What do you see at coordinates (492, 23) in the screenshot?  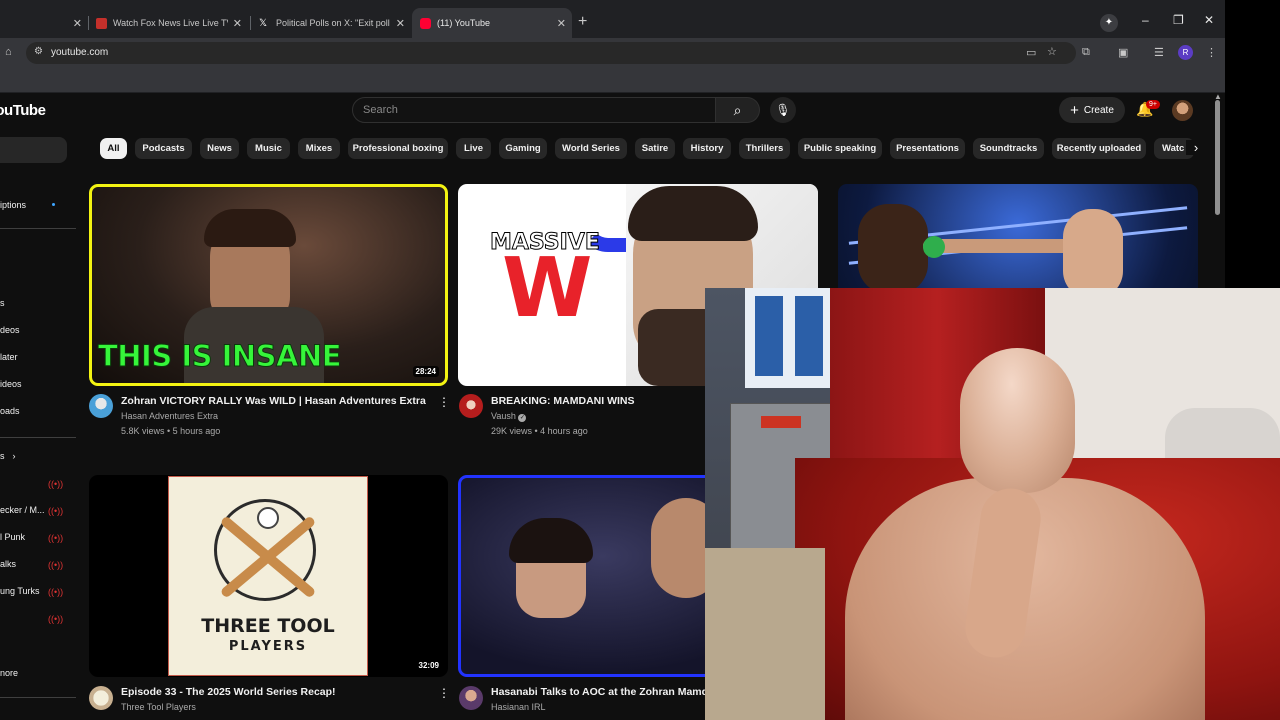 I see `tab-youtube: (11) YouTube ✕` at bounding box center [492, 23].